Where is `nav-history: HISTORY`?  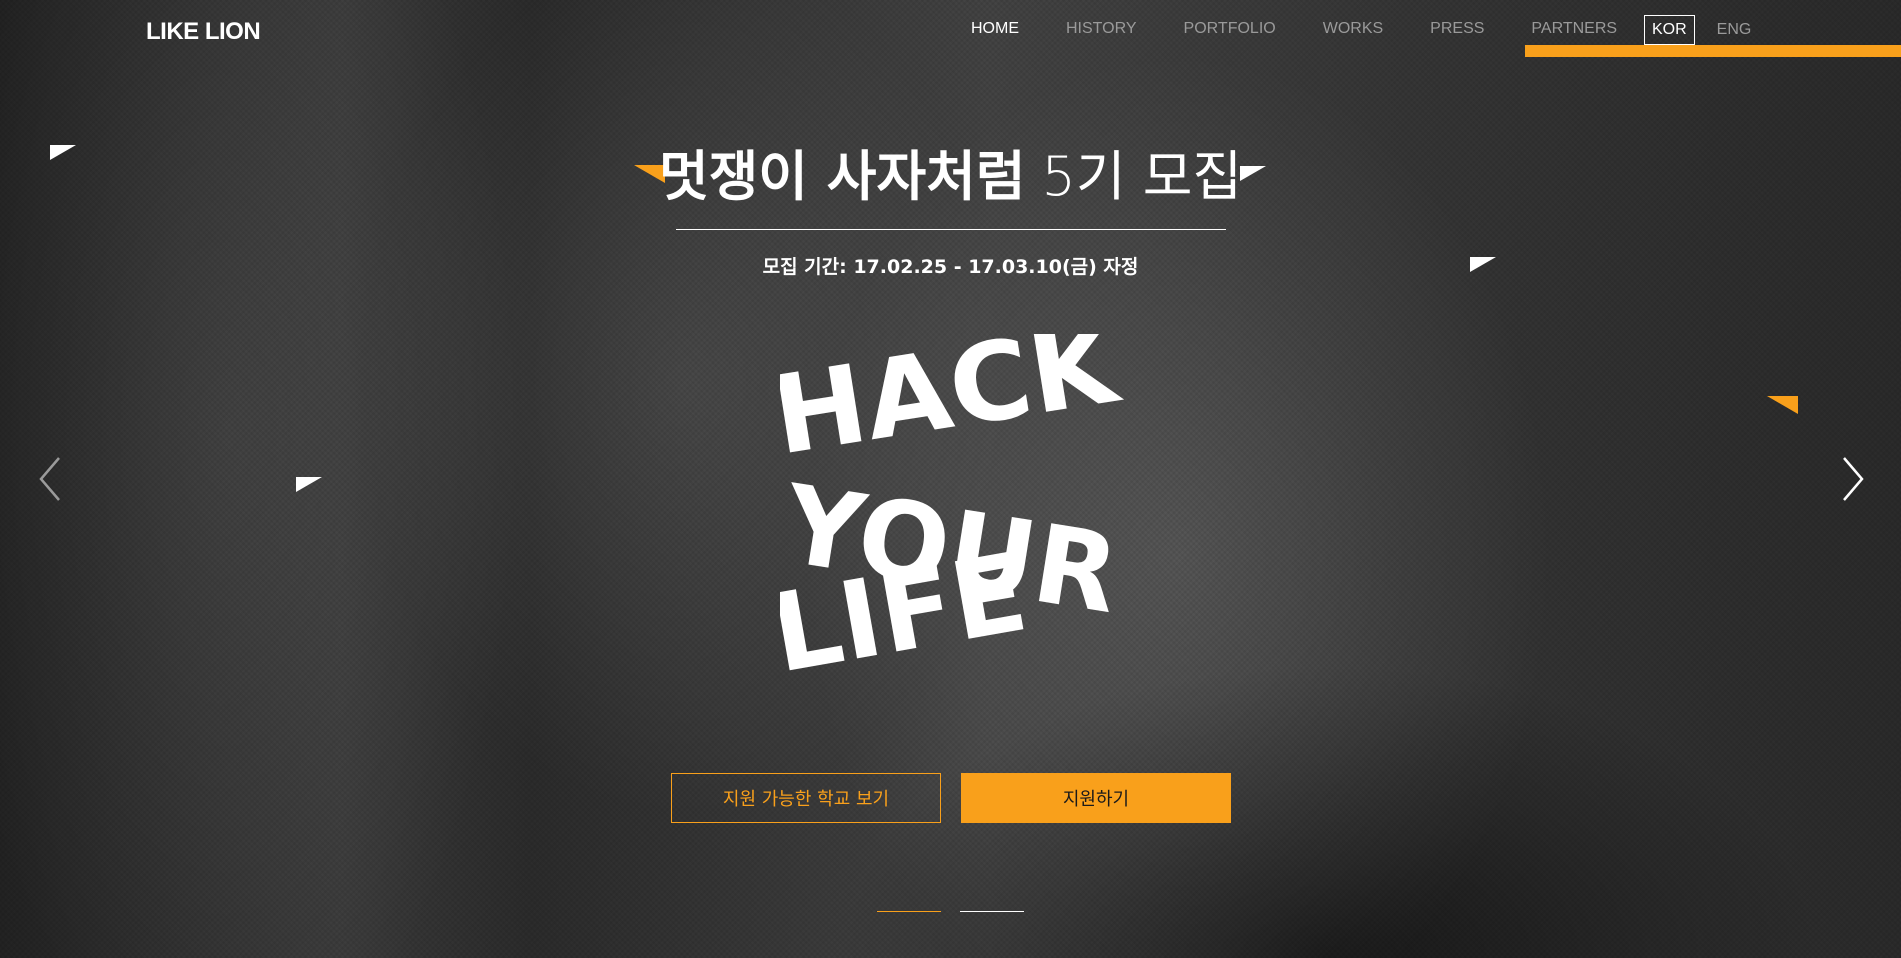 nav-history: HISTORY is located at coordinates (1101, 29).